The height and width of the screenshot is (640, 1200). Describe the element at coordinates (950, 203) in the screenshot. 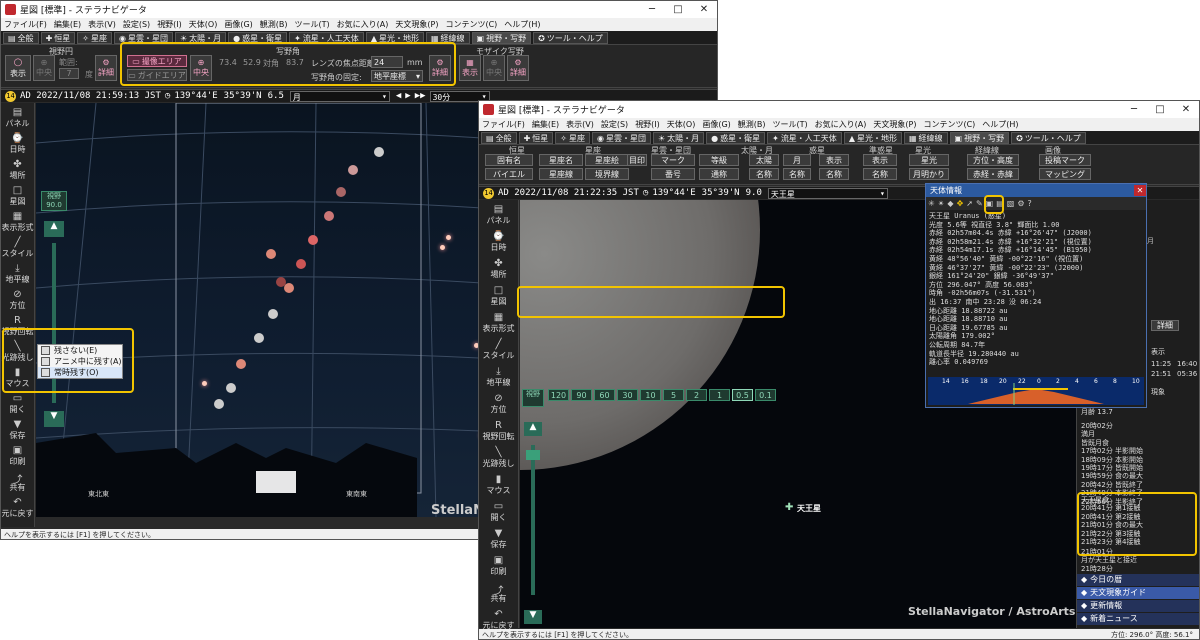

I see `tag-icon: ◆` at that location.